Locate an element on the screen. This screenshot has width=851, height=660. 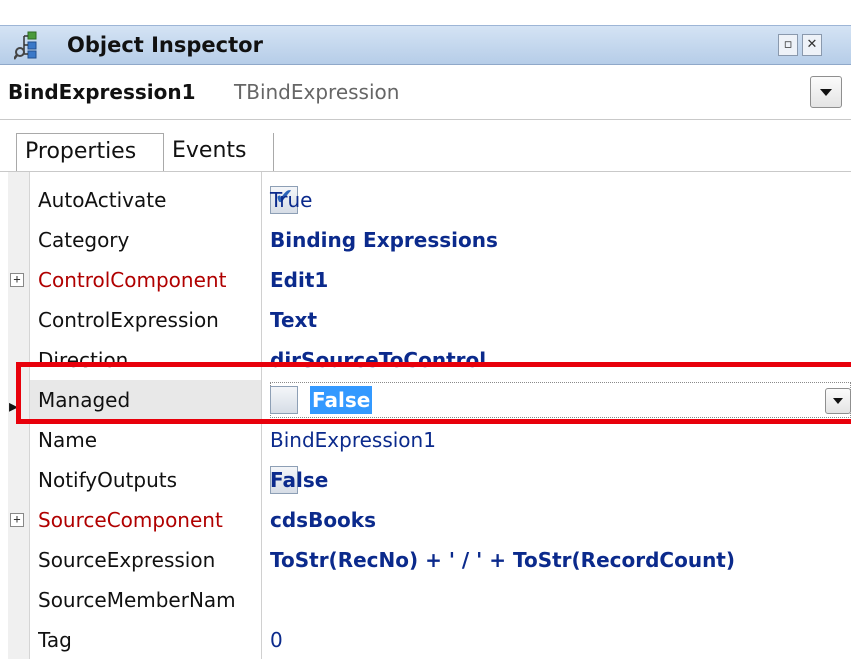
property-row-name: Name BindExpression1 is located at coordinates (440, 440).